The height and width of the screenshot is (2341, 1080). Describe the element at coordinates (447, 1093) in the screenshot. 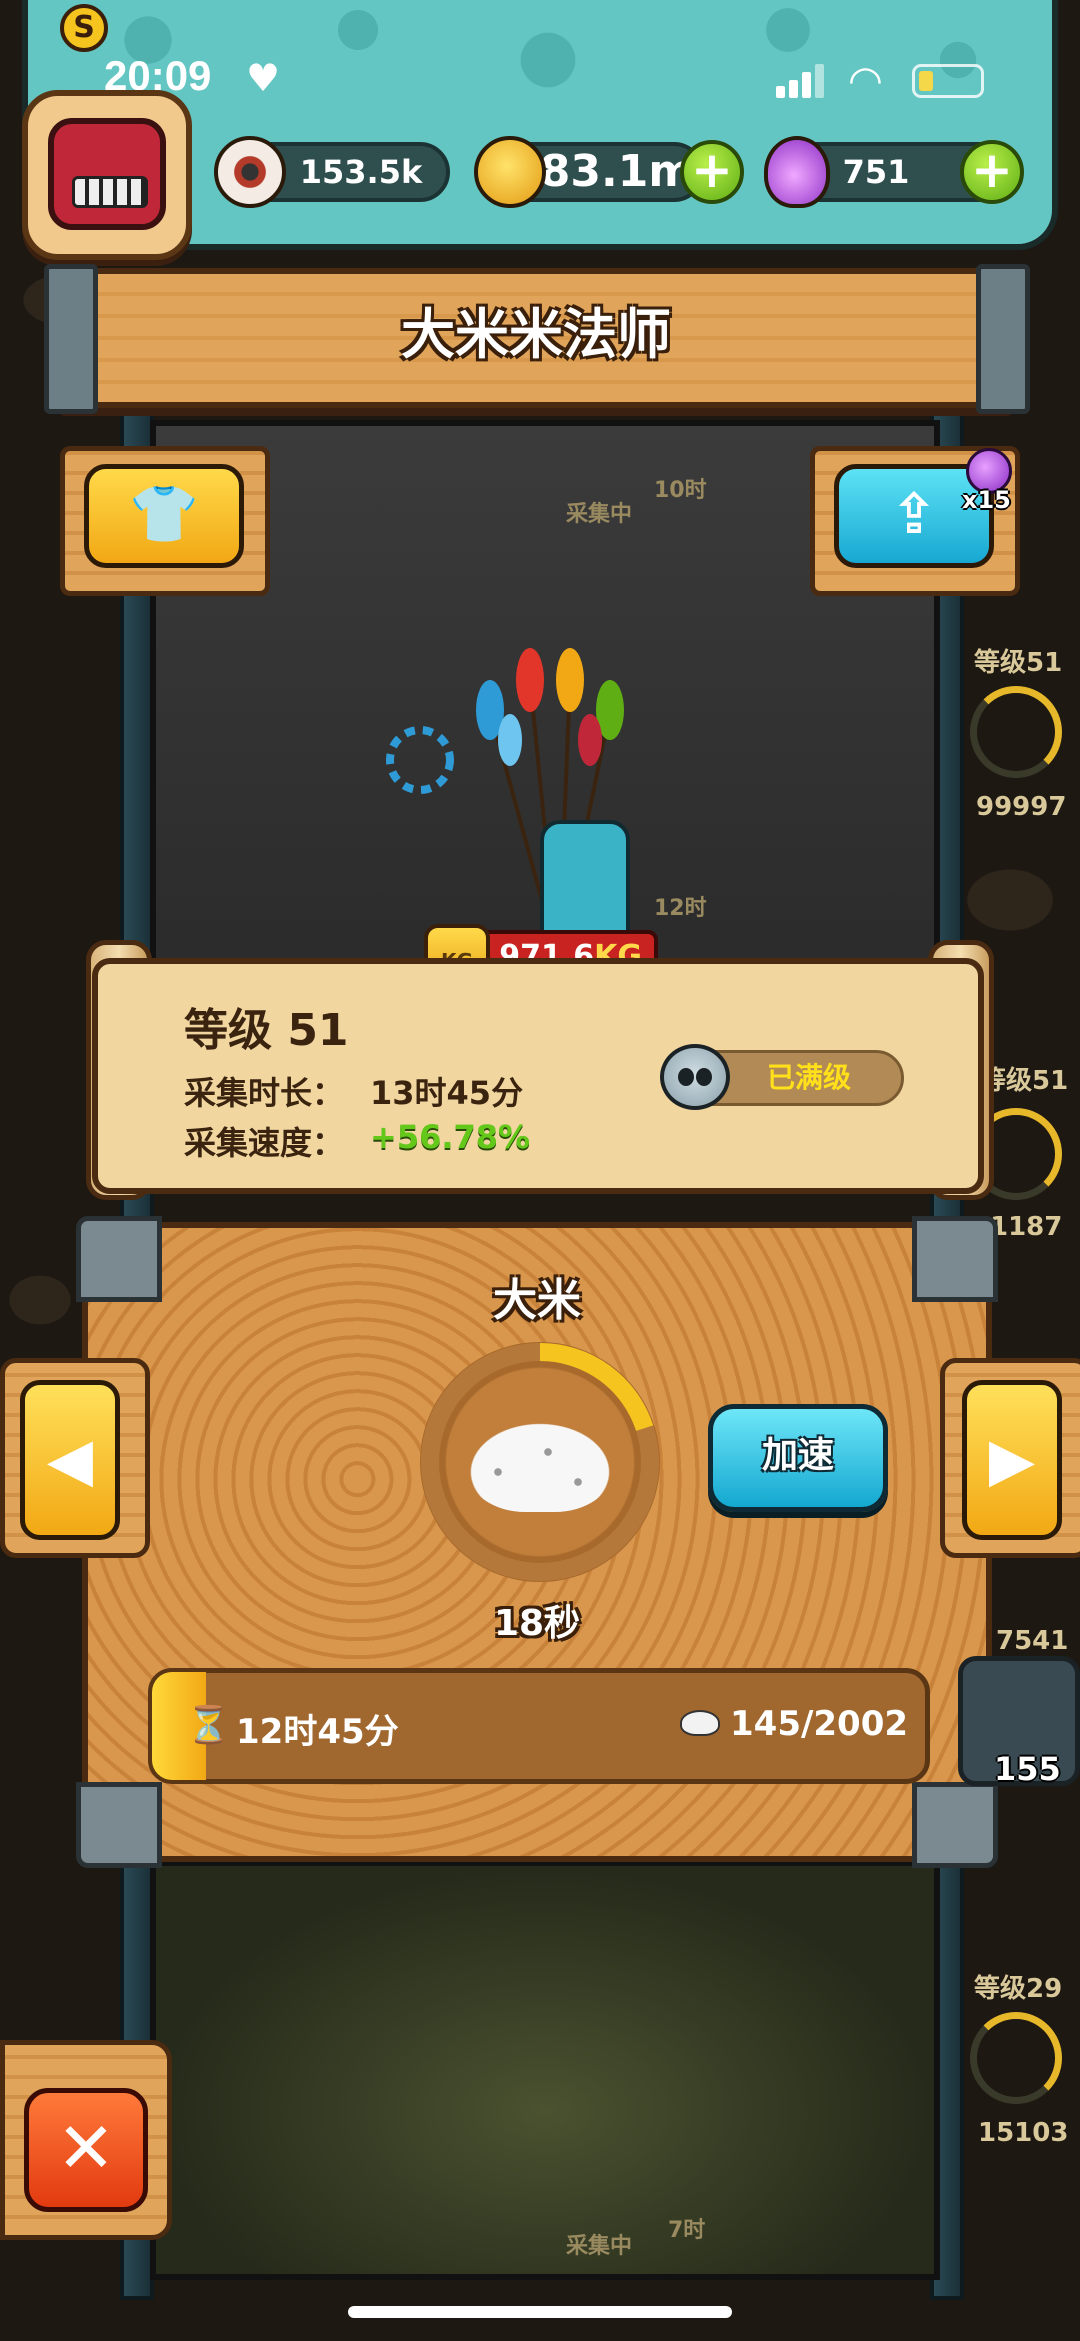

I see `duration-value: 13时45分` at that location.